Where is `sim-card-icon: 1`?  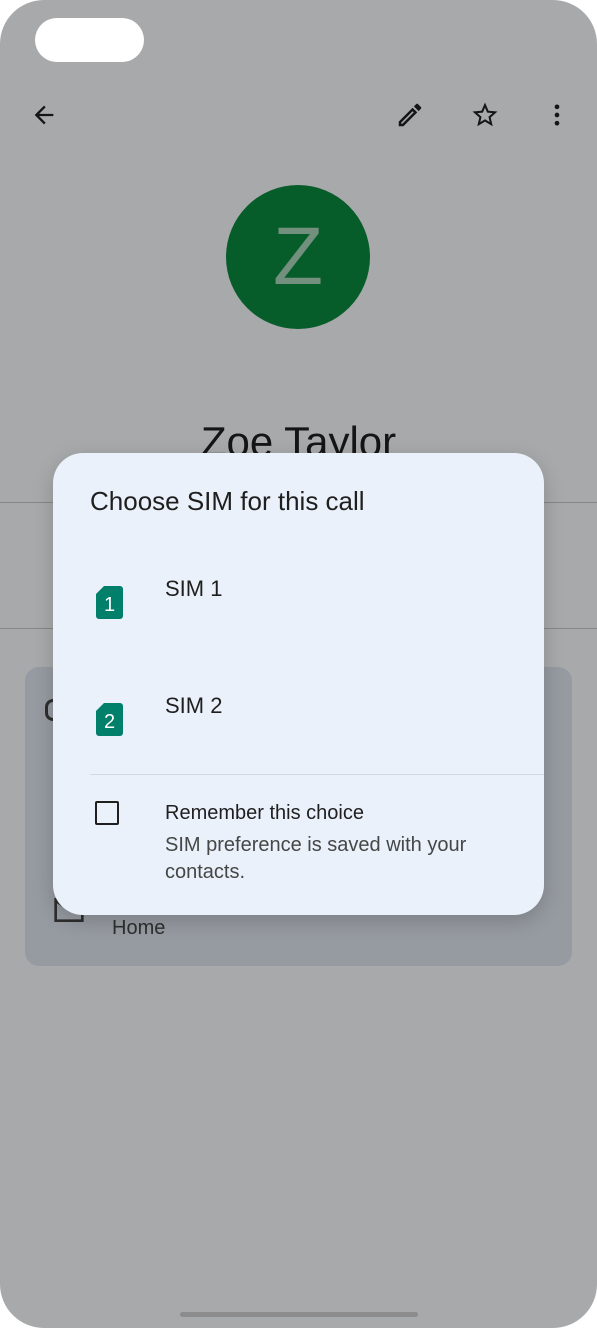 sim-card-icon: 1 is located at coordinates (109, 602).